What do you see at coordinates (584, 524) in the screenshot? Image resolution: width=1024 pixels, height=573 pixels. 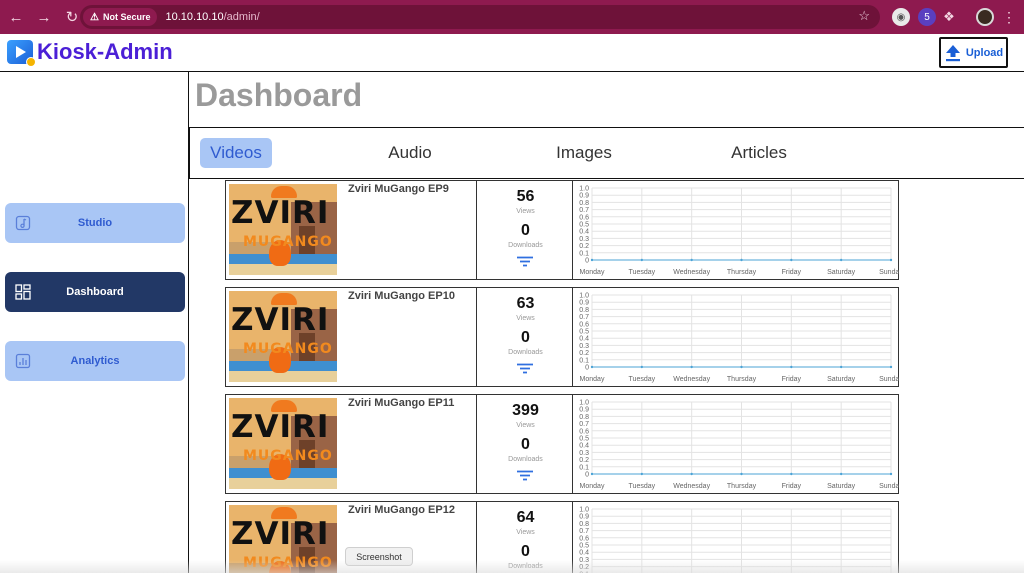 I see `y-tick-label: 0.8` at bounding box center [584, 524].